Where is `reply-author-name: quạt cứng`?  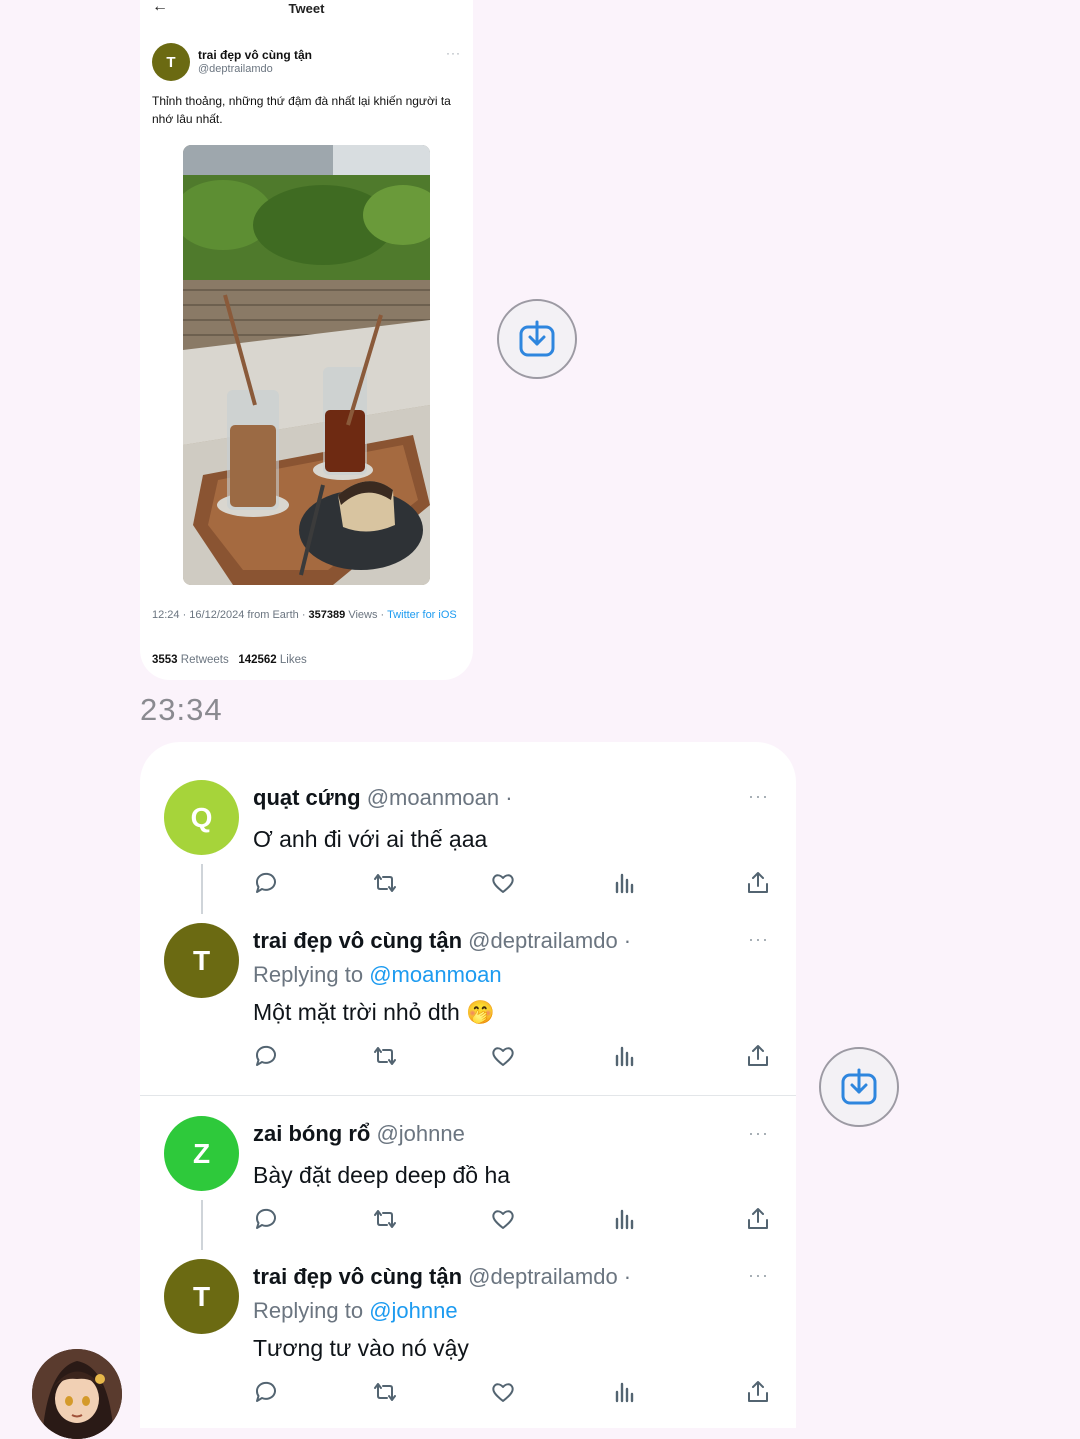 reply-author-name: quạt cứng is located at coordinates (307, 797).